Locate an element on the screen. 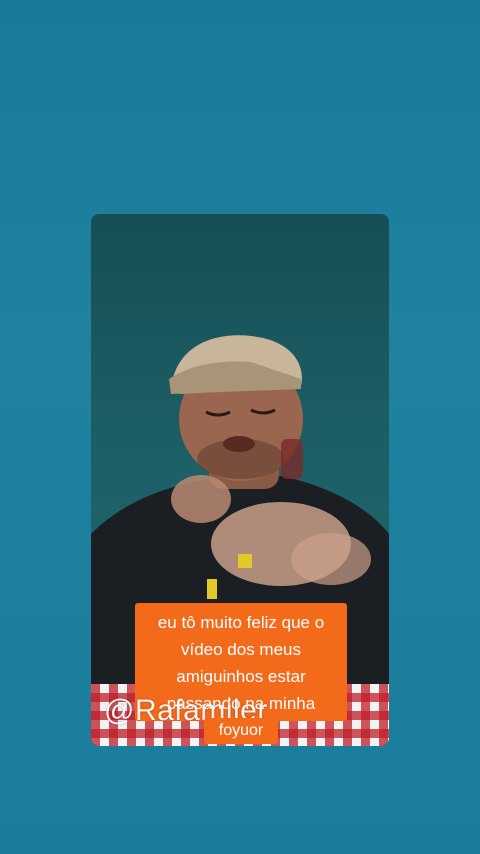  caption-line: amiguinhos estar is located at coordinates (241, 676).